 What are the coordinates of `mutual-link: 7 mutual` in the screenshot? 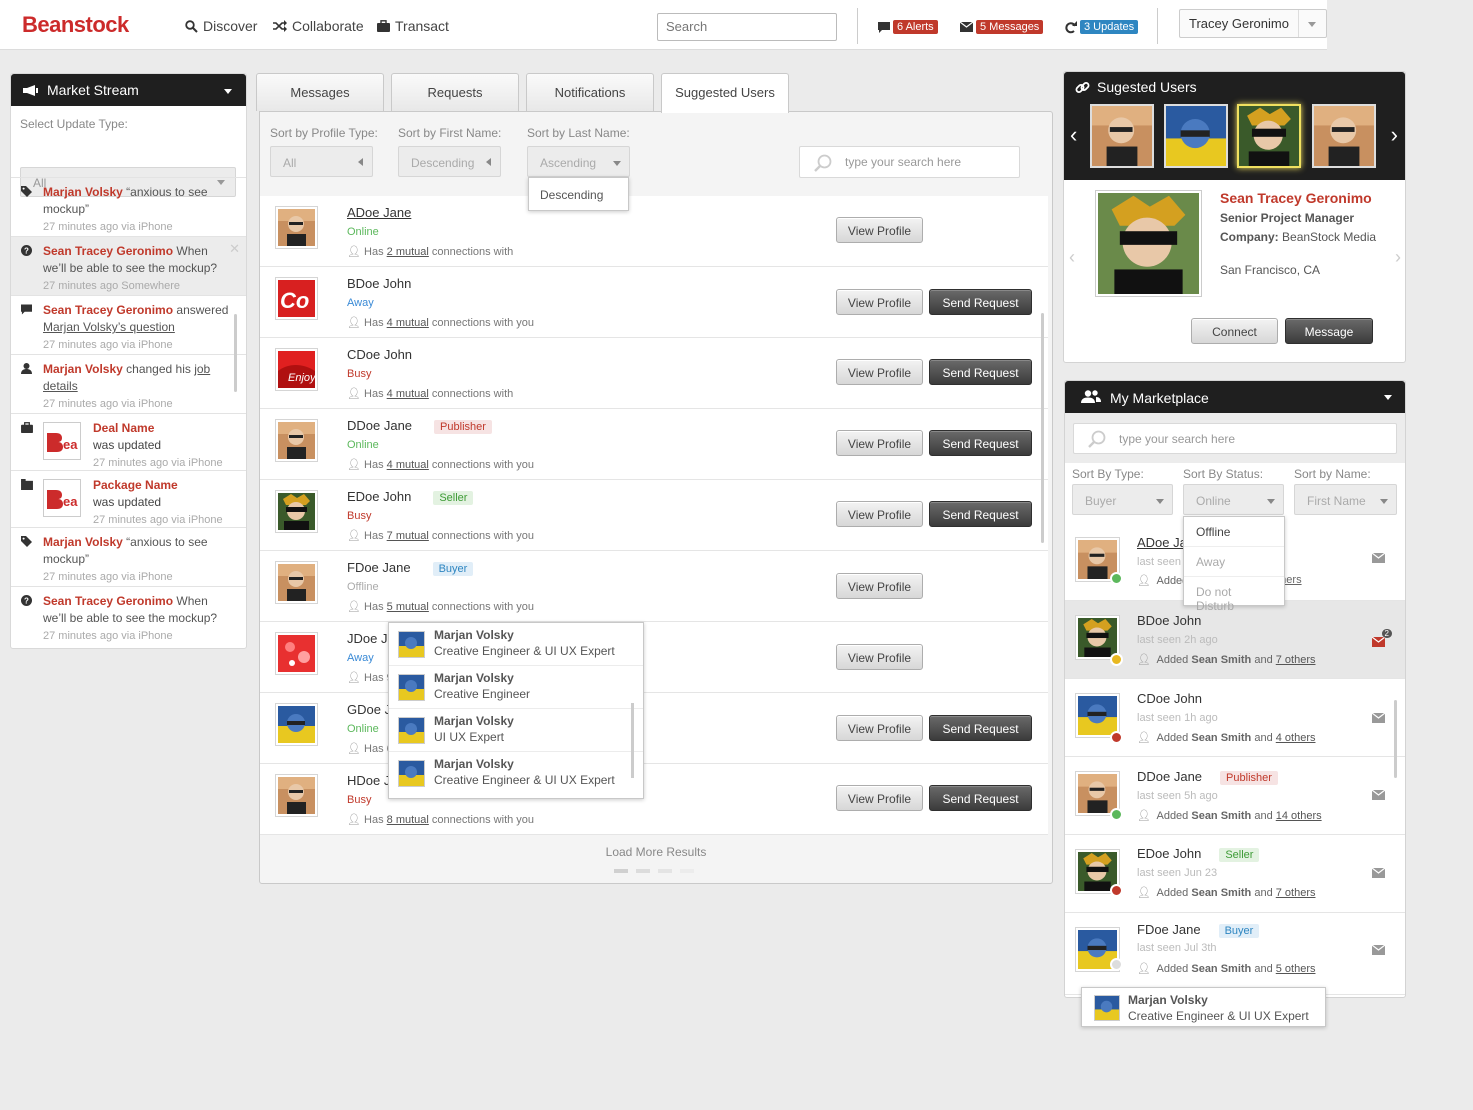 It's located at (408, 536).